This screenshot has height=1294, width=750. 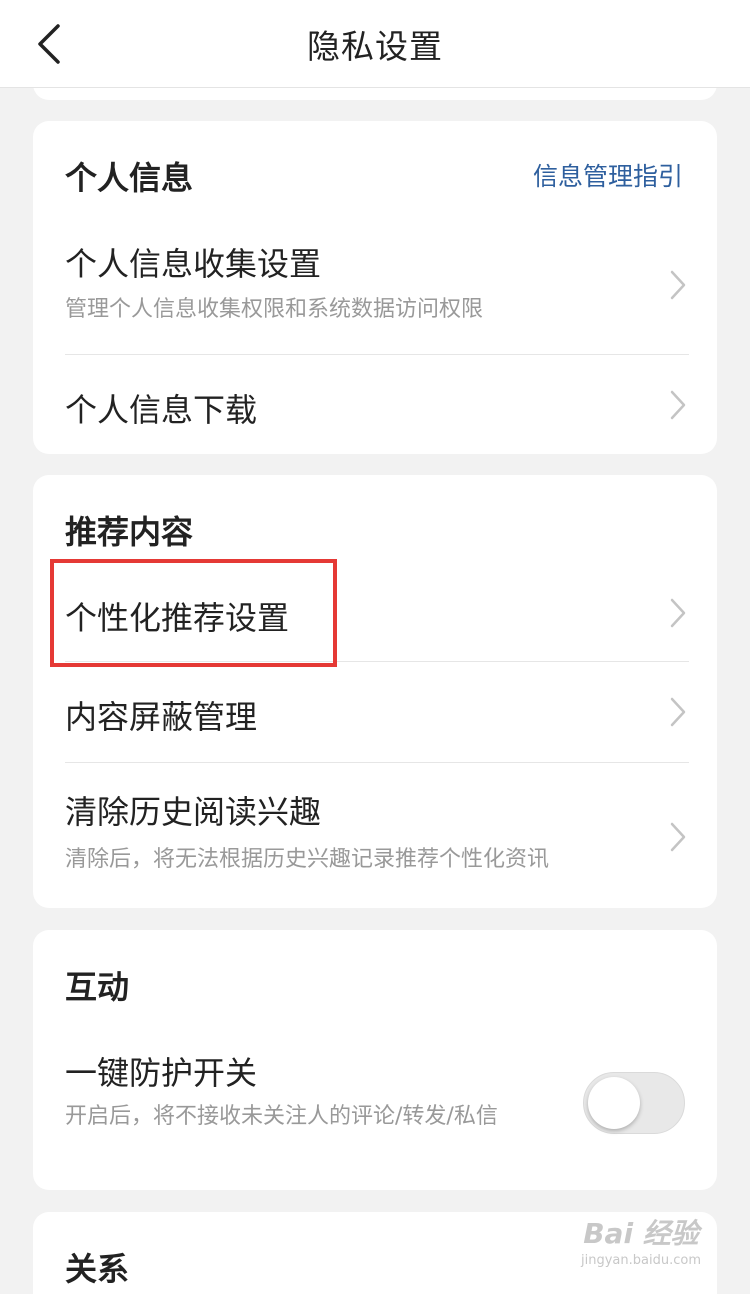 What do you see at coordinates (161, 717) in the screenshot?
I see `row-title: 内容屏蔽管理` at bounding box center [161, 717].